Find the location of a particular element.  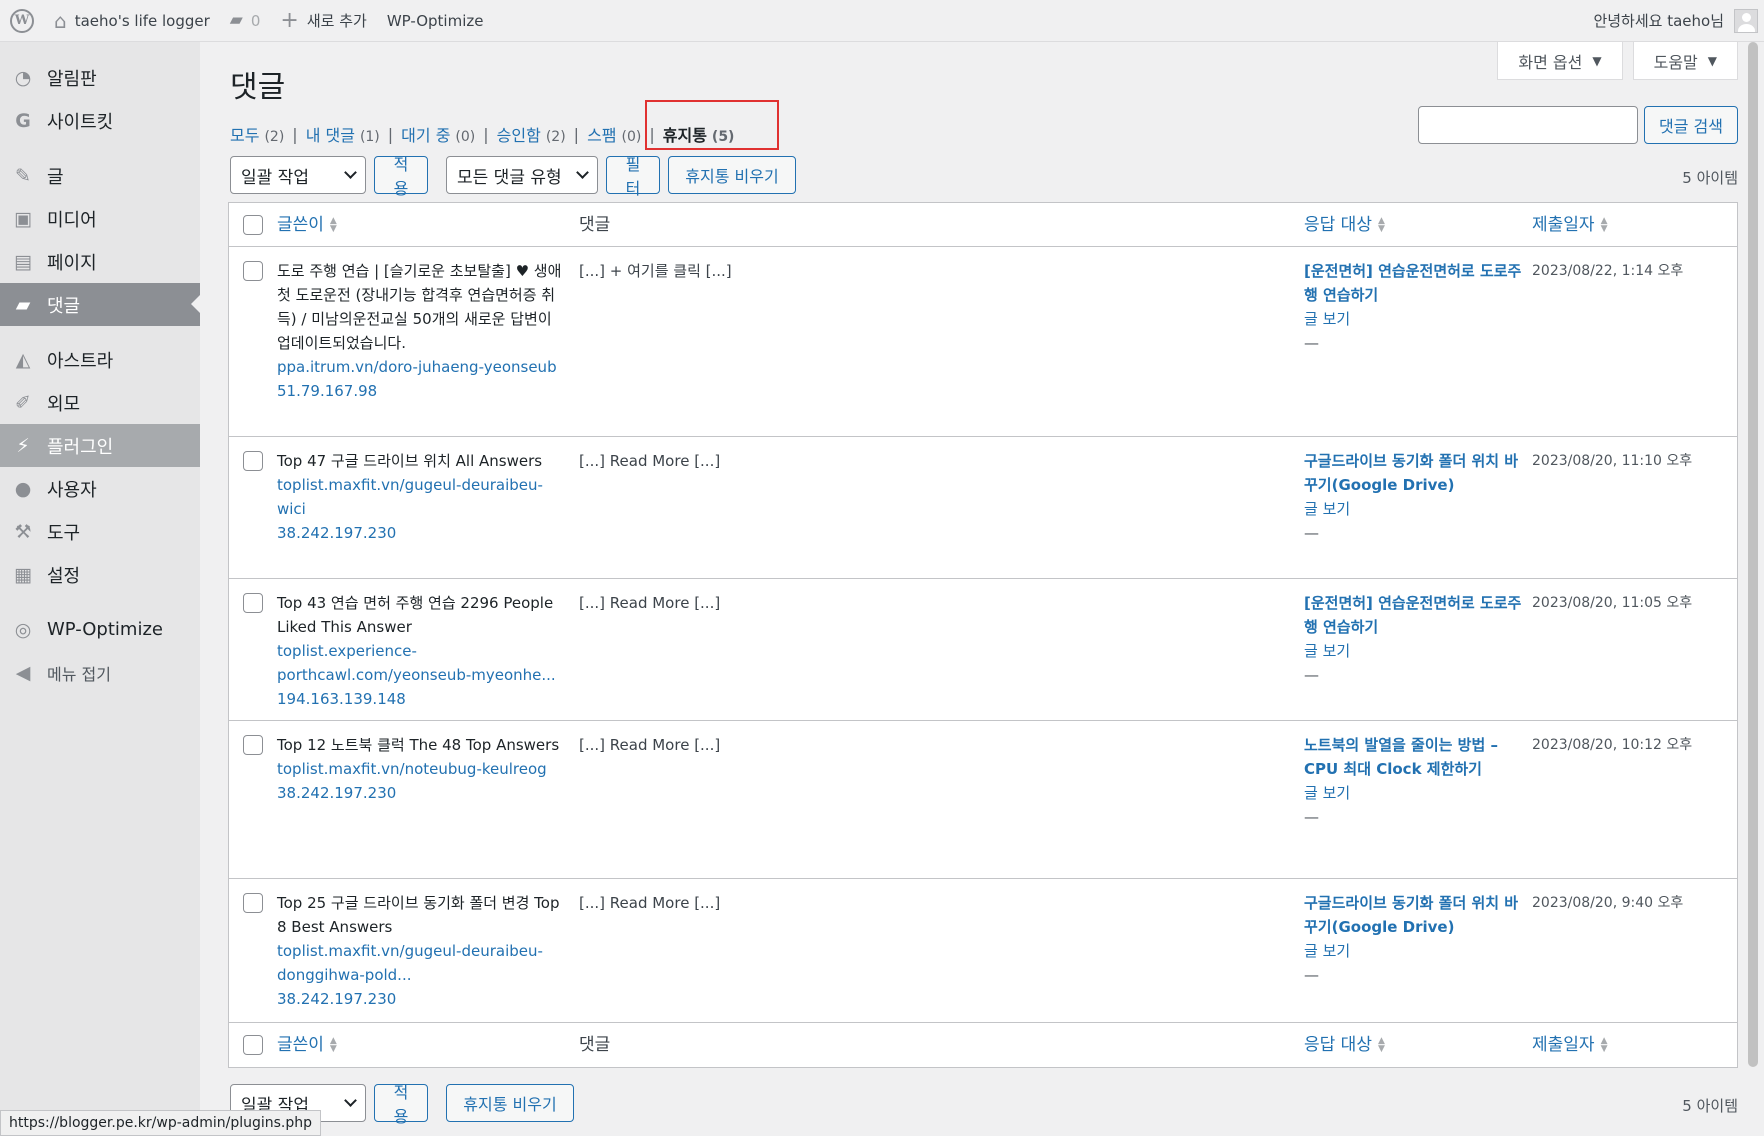

sidebar-item-label: 도구 is located at coordinates (64, 533).